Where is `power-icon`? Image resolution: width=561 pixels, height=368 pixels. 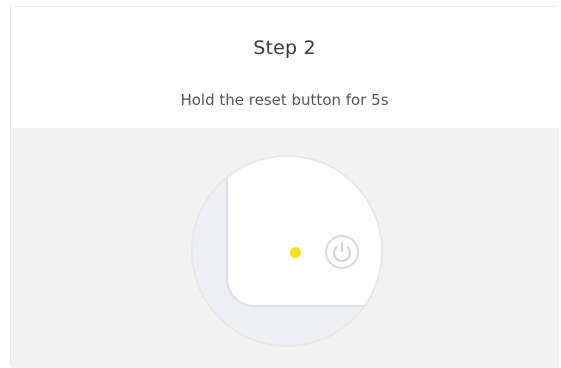
power-icon is located at coordinates (342, 252).